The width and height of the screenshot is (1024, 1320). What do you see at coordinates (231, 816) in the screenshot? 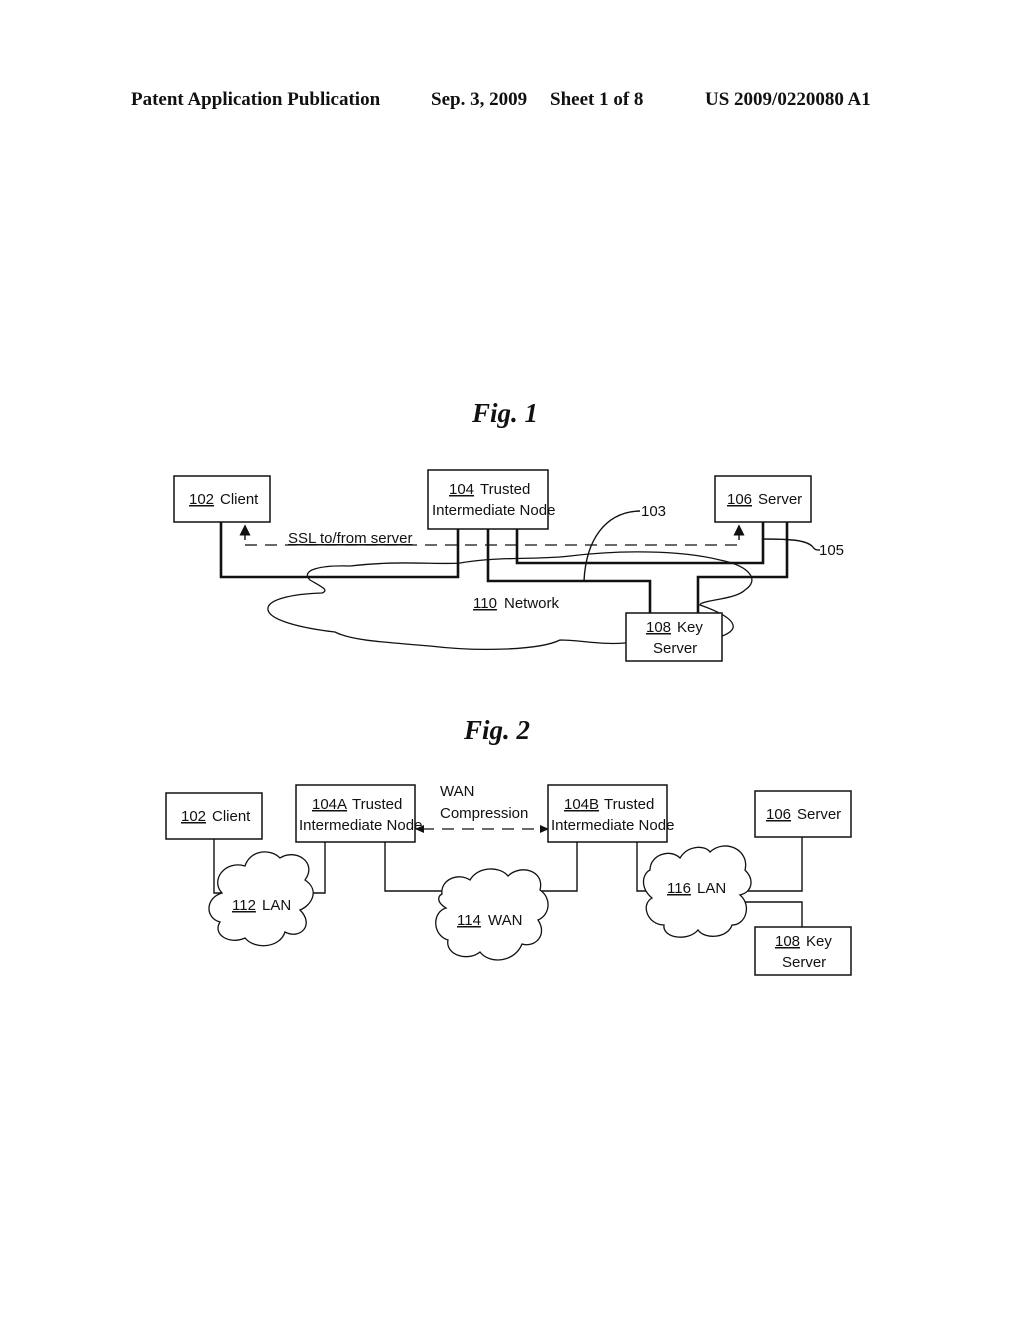
I see `client-label-fig2: Client` at bounding box center [231, 816].